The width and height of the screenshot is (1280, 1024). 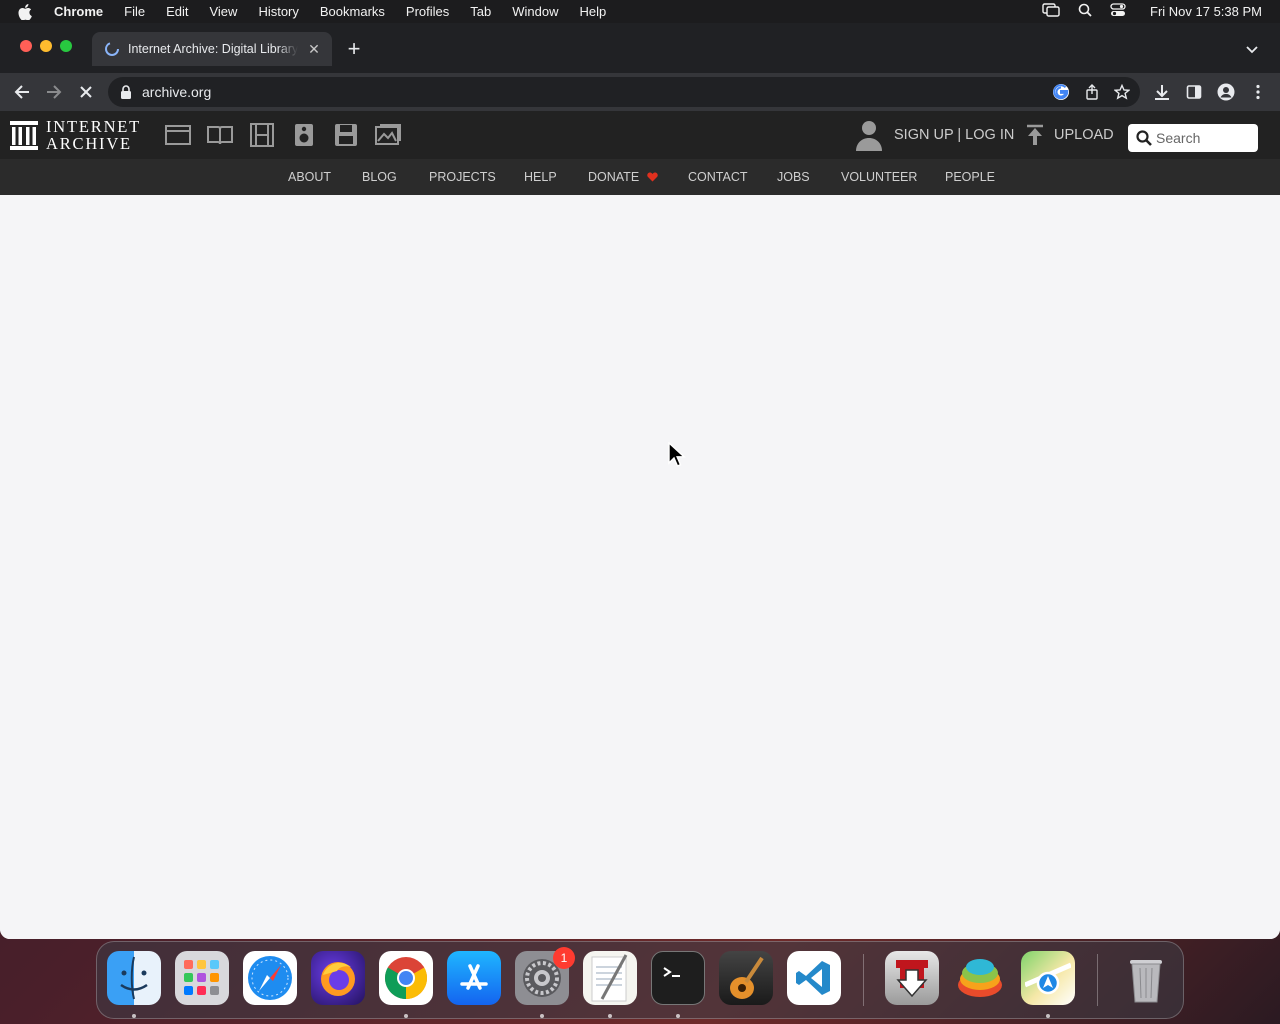 I want to click on ia-logo: INTERNET ARCHIVE, so click(x=75, y=135).